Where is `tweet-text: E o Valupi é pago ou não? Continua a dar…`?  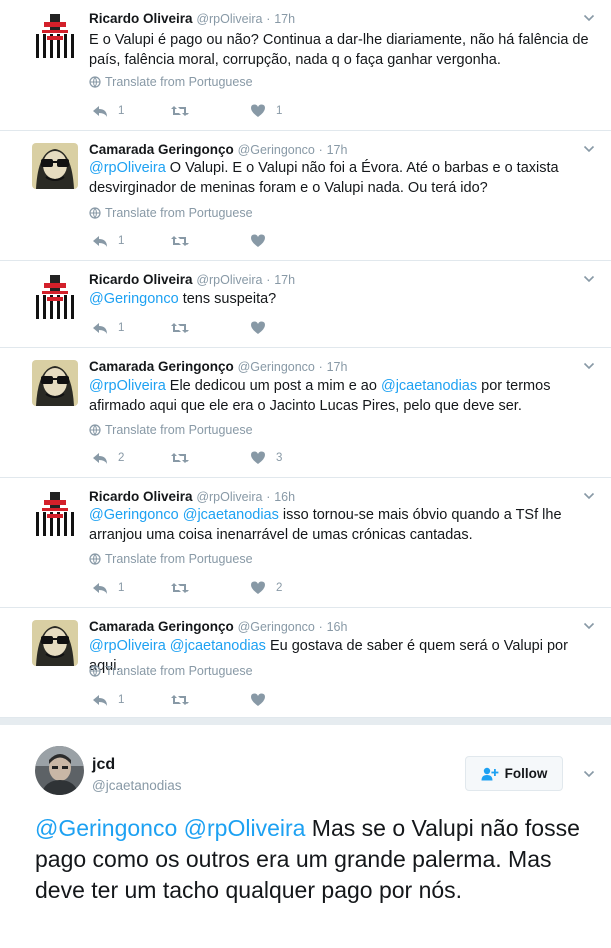
tweet-text: E o Valupi é pago ou não? Continua a dar… is located at coordinates (341, 50).